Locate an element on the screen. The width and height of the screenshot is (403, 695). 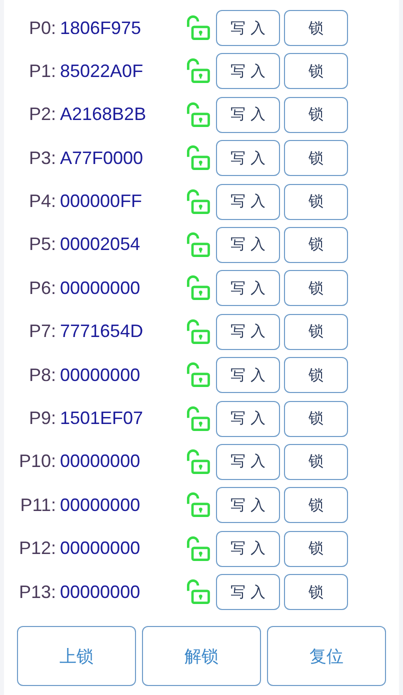
register-label: P4: is located at coordinates (42, 201).